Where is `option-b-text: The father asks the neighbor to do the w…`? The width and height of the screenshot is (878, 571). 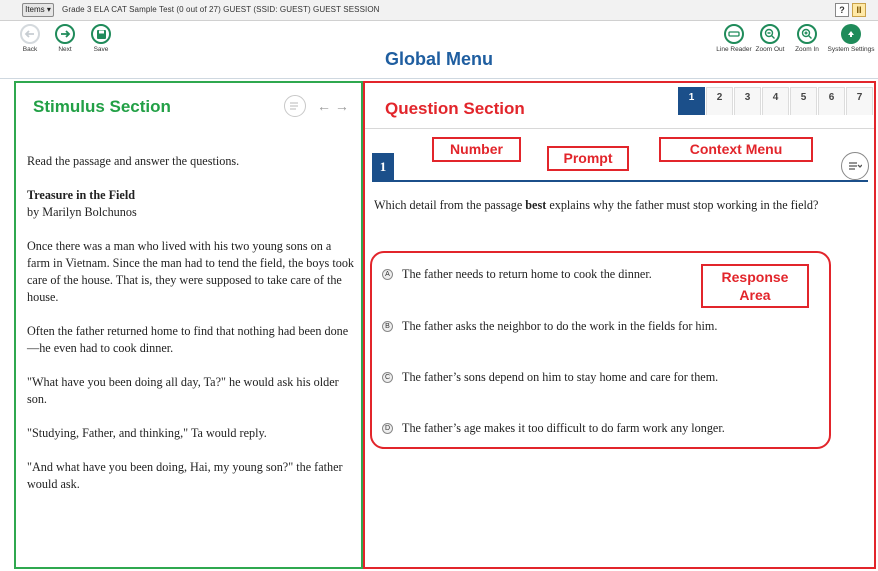 option-b-text: The father asks the neighbor to do the w… is located at coordinates (560, 326).